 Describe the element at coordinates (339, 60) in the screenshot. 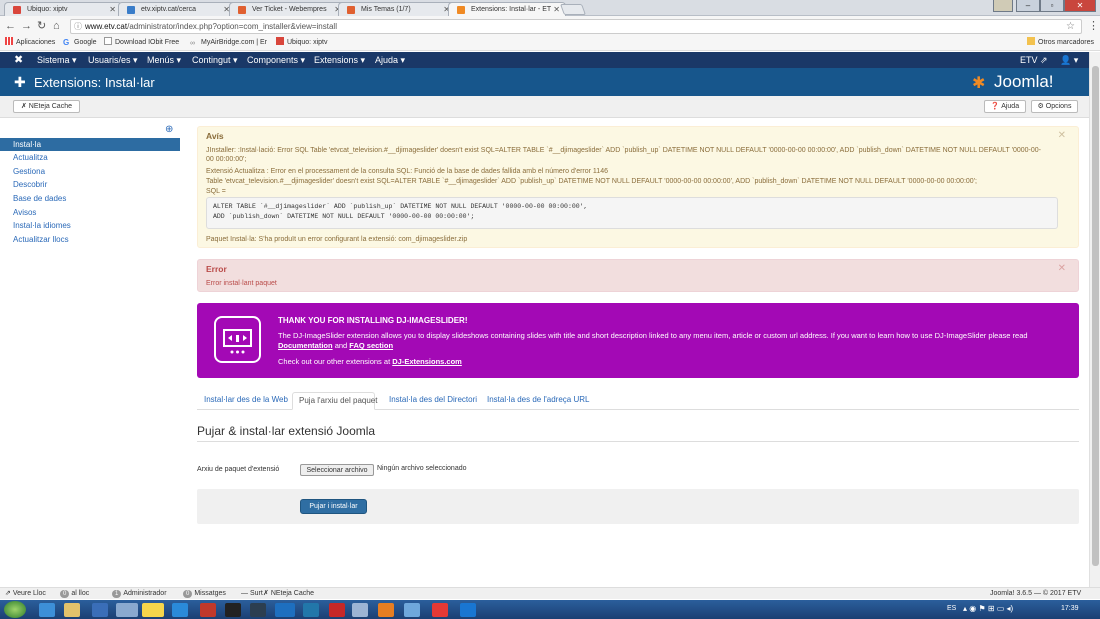

I see `menu-extensions: Extensions ▾` at that location.